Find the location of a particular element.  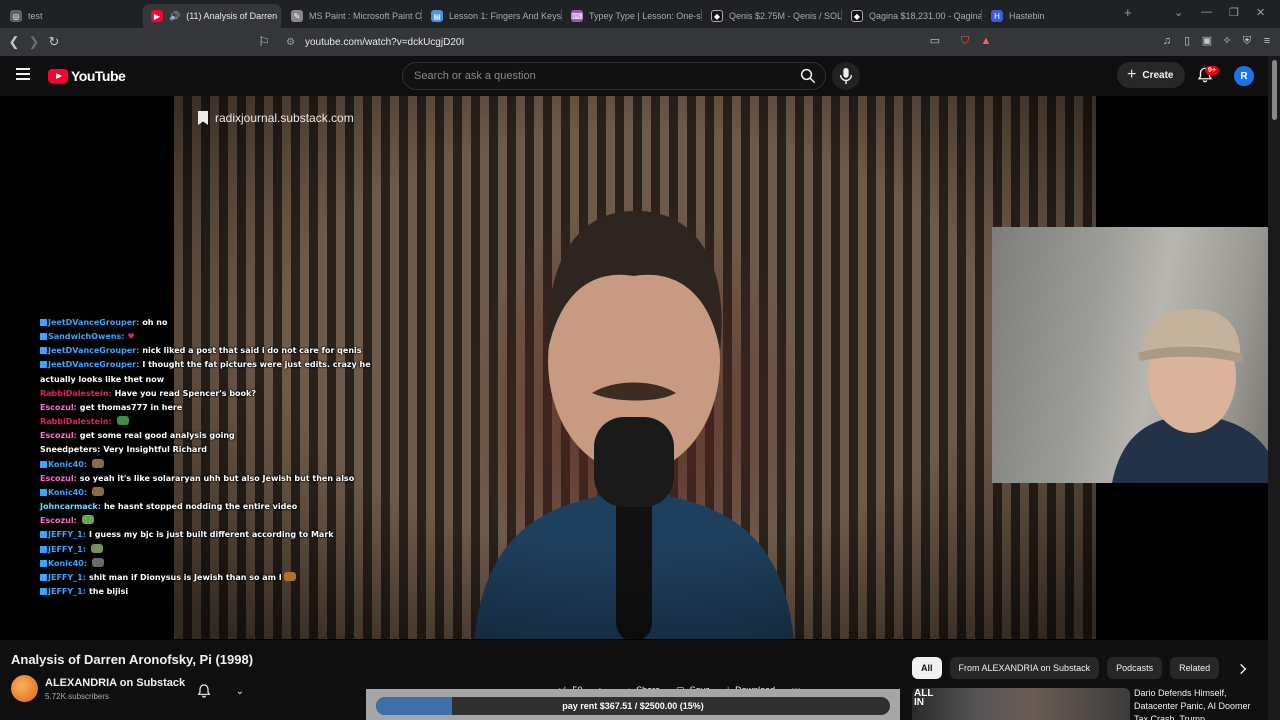

chat-message: Escozul: is located at coordinates (220, 521).